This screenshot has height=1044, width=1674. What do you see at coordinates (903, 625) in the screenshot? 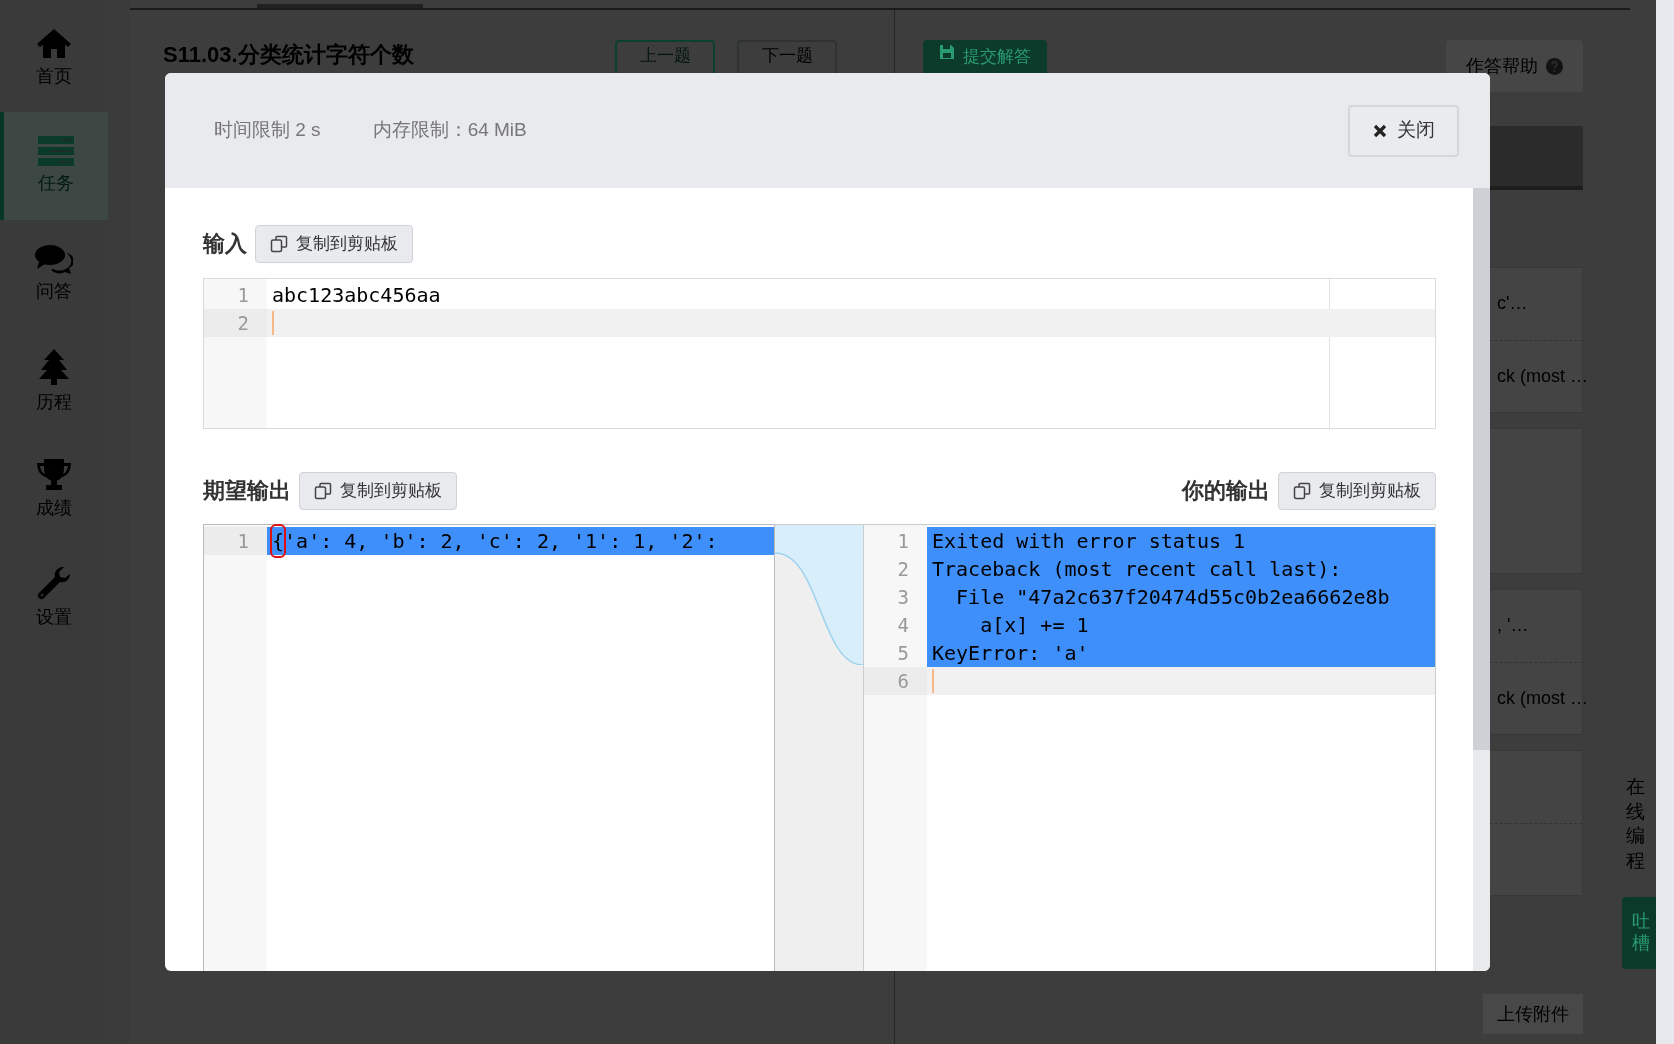
I see `line-number: 4` at bounding box center [903, 625].